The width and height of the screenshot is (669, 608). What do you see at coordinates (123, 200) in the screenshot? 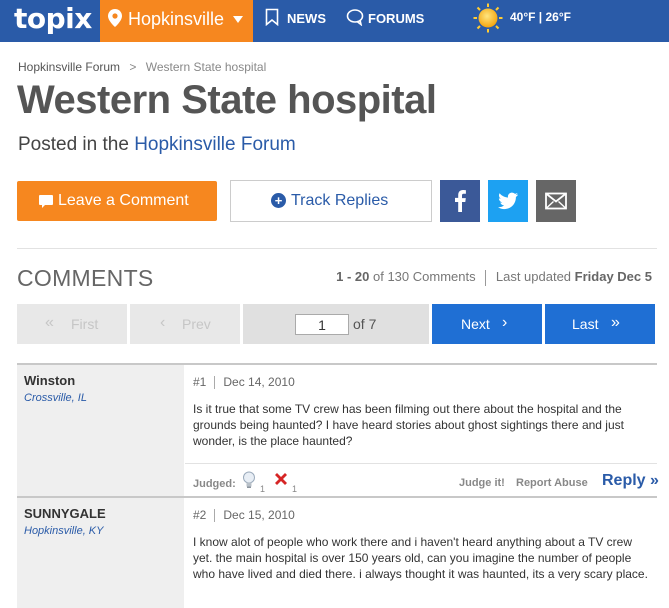
I see `leave-comment-label: Leave a Comment` at bounding box center [123, 200].